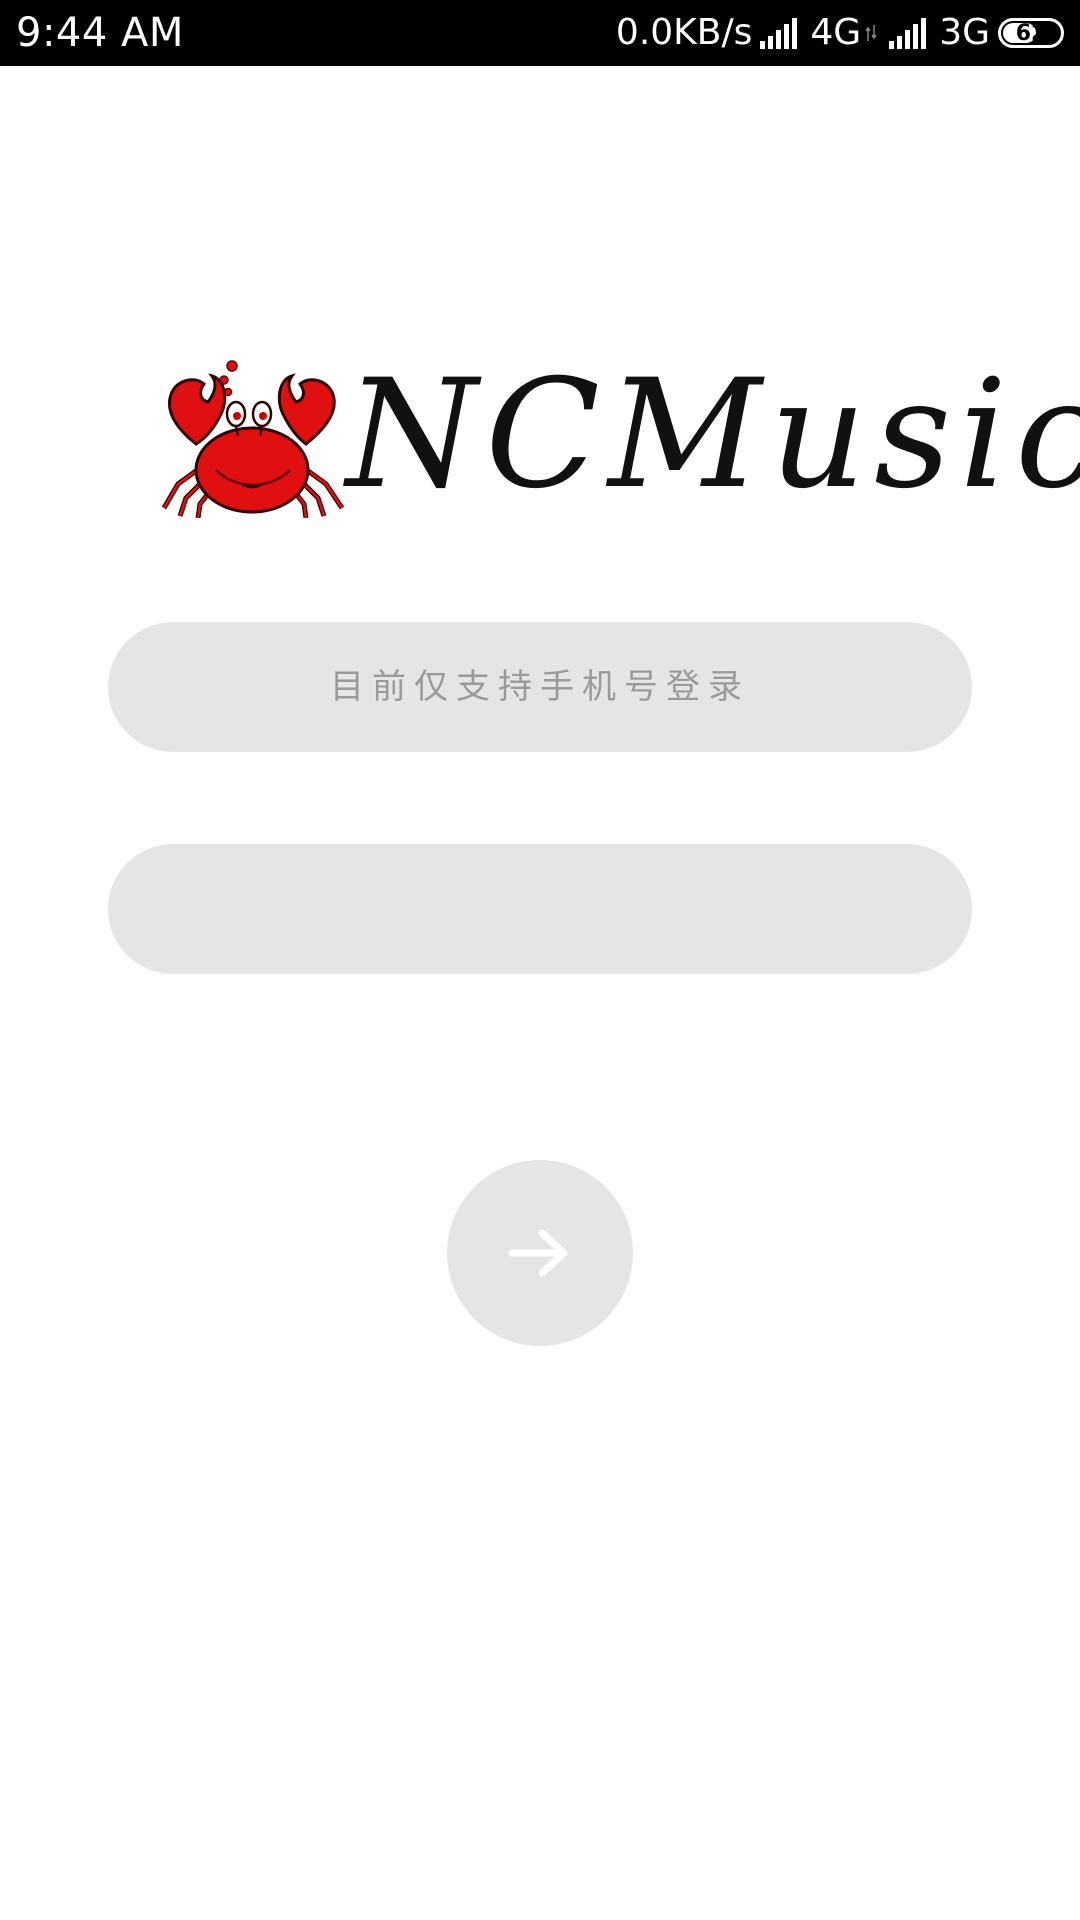 The width and height of the screenshot is (1080, 1920). I want to click on status-indicators: 0.0KB/s 4G 3G 62, so click(840, 33).